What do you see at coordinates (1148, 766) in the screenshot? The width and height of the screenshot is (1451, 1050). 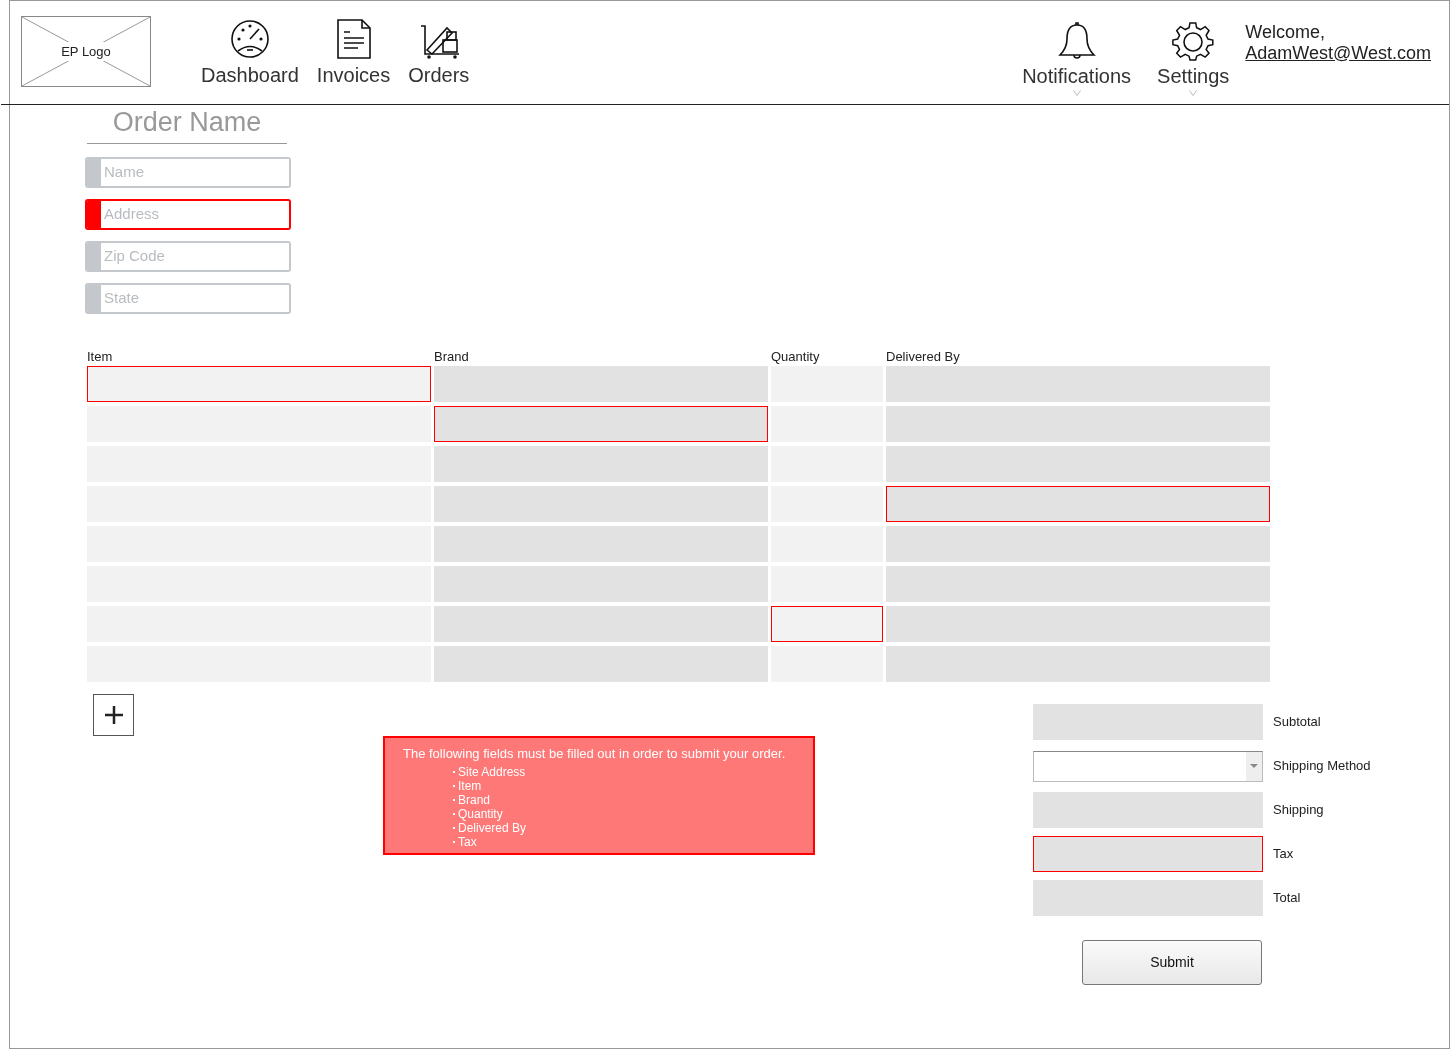 I see `dropdown-select` at bounding box center [1148, 766].